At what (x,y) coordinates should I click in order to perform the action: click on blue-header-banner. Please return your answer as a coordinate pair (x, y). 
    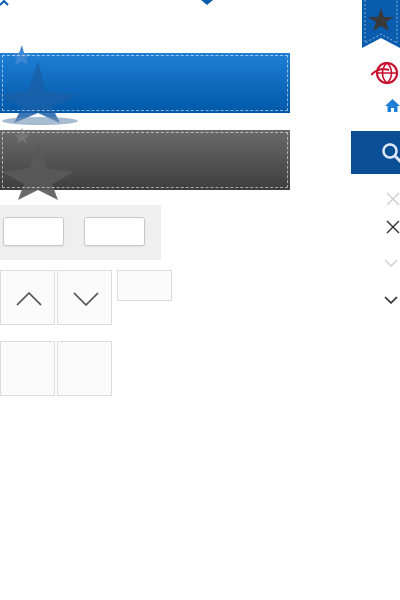
    Looking at the image, I should click on (145, 85).